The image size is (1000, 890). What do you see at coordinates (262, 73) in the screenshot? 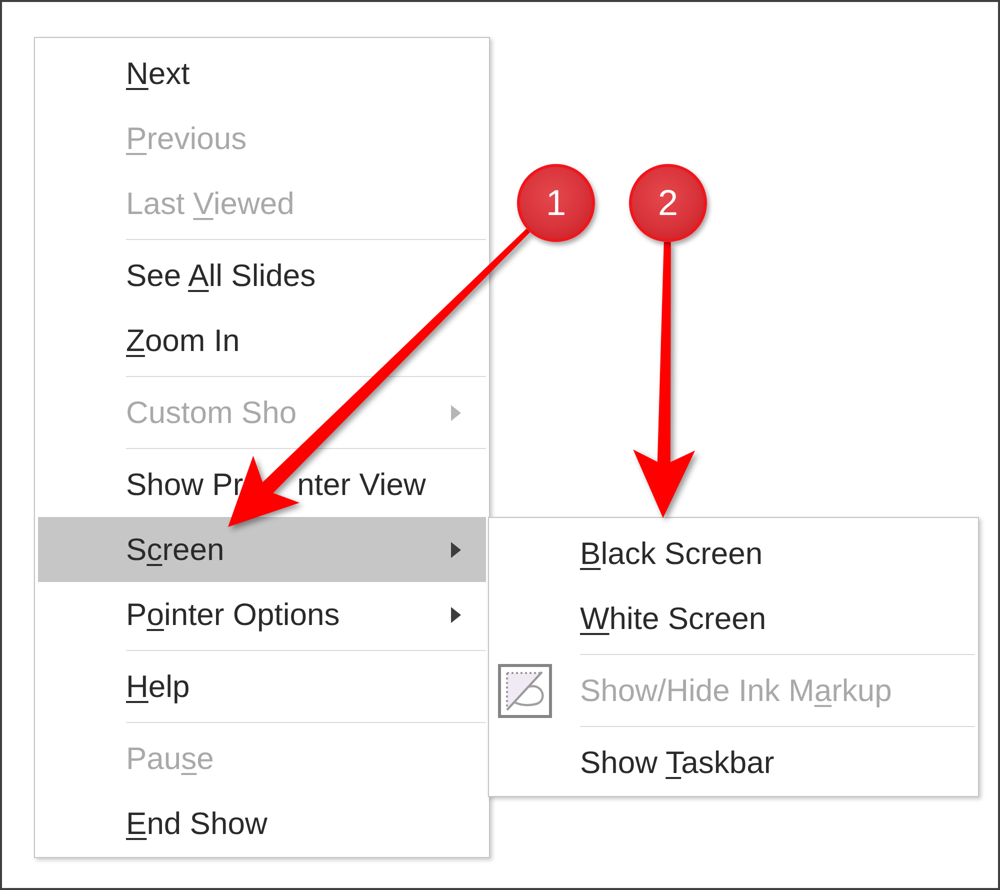
I see `menu-item: Next` at bounding box center [262, 73].